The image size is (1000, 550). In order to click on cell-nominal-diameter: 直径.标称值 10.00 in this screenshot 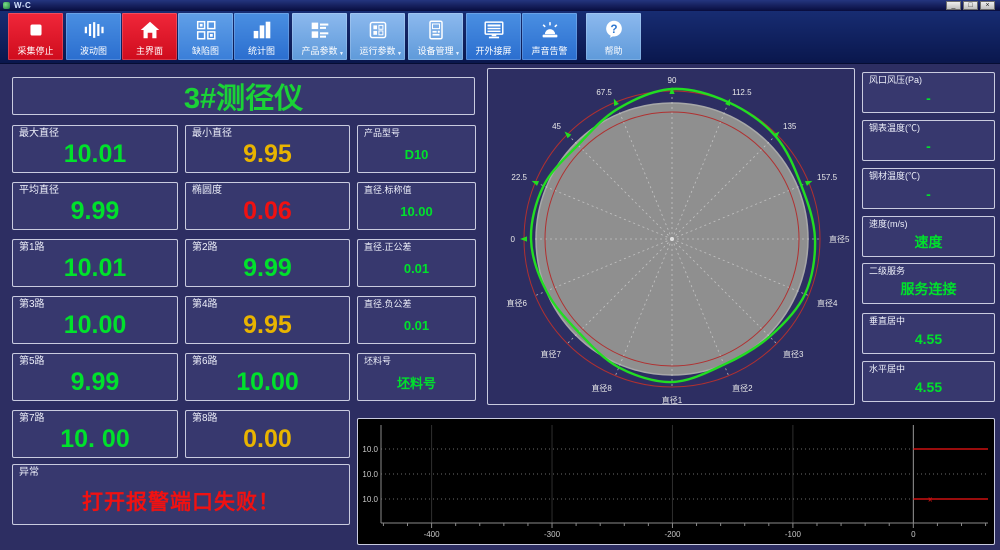, I will do `click(416, 206)`.